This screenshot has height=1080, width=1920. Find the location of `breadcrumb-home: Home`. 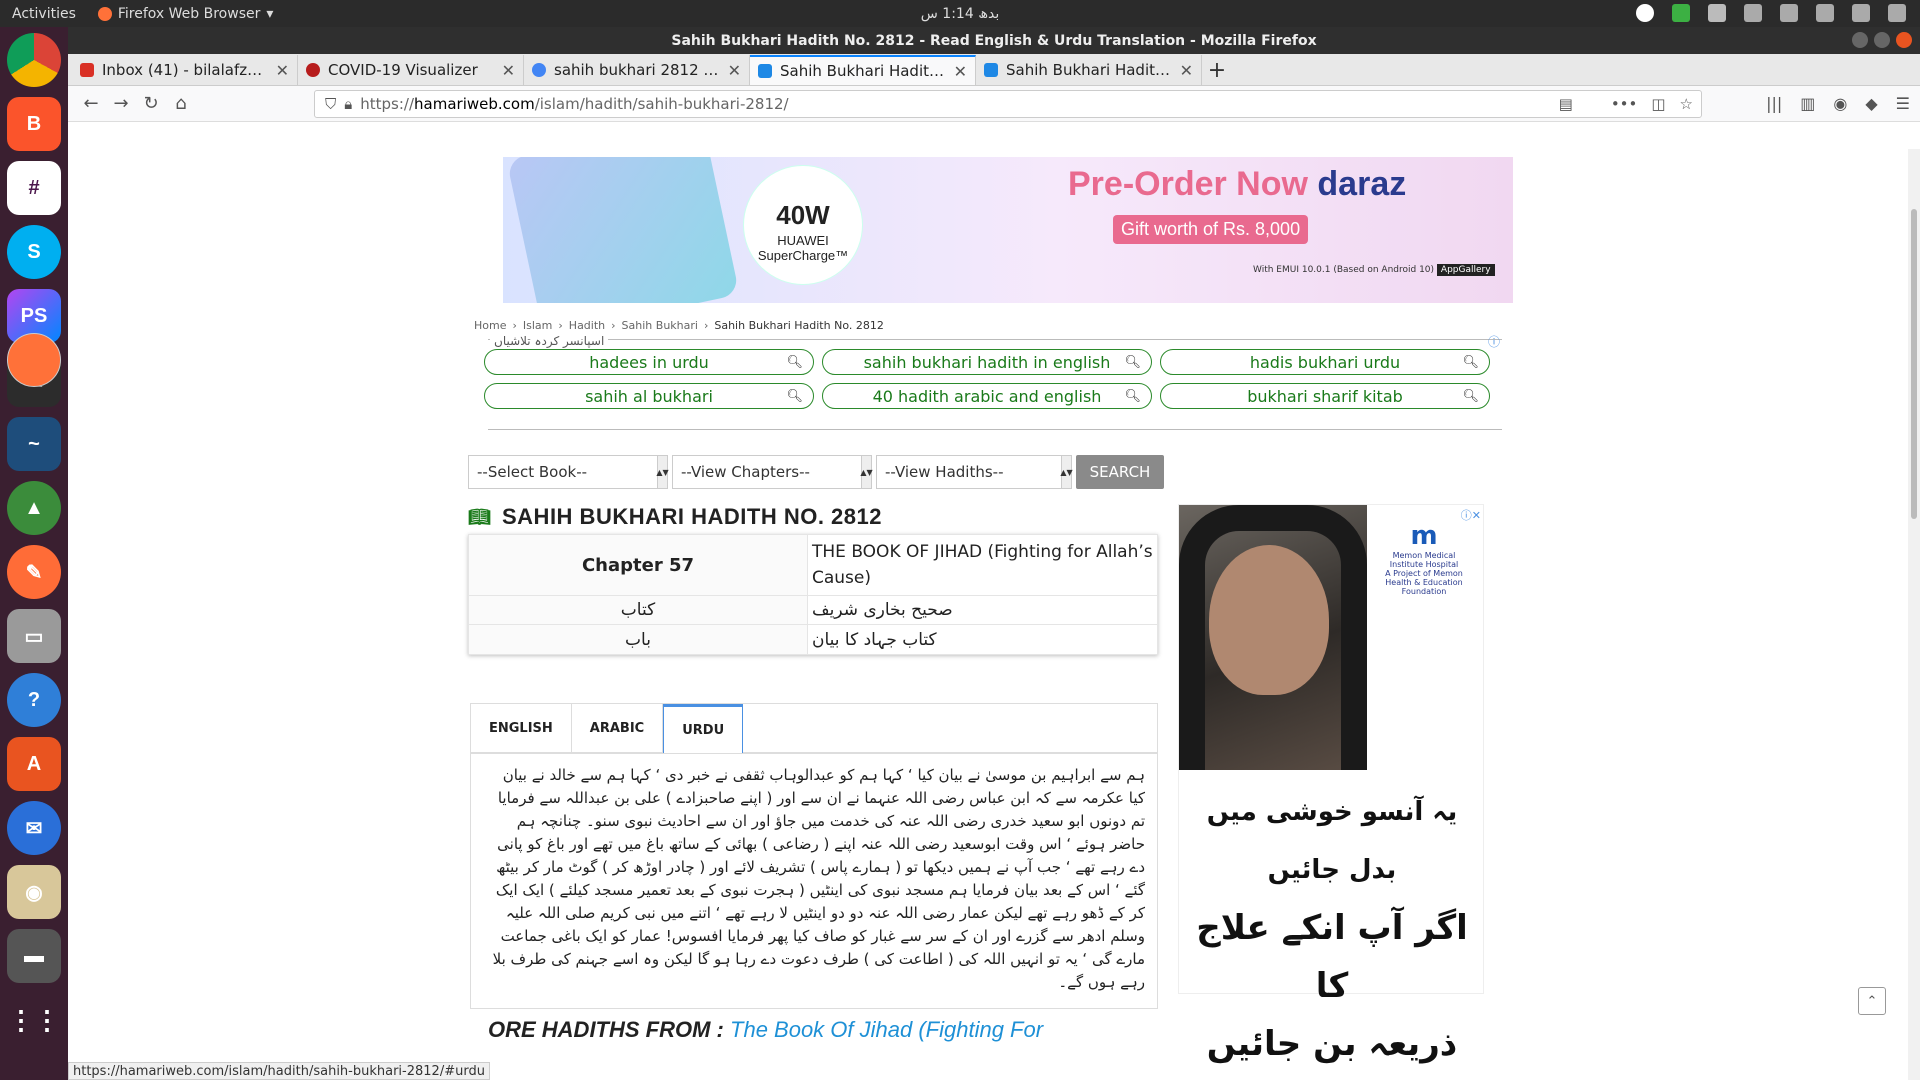

breadcrumb-home: Home is located at coordinates (490, 325).